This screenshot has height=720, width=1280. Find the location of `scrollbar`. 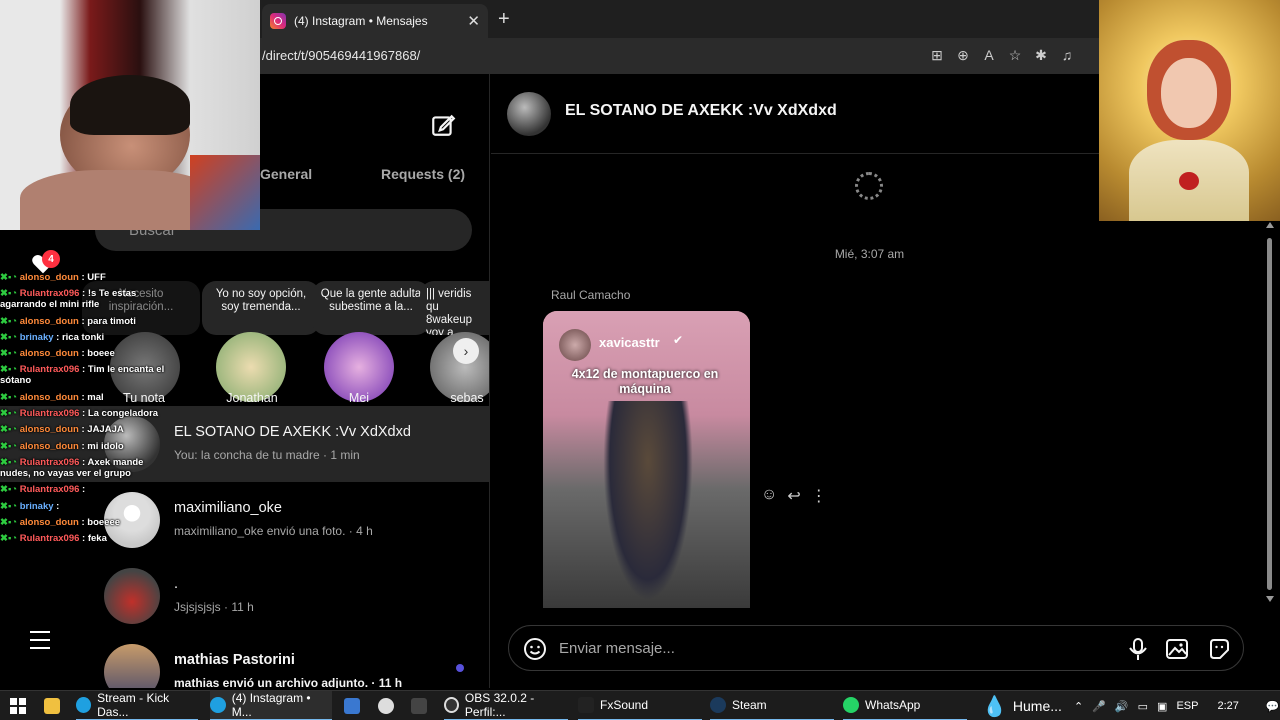

scrollbar is located at coordinates (1269, 416).